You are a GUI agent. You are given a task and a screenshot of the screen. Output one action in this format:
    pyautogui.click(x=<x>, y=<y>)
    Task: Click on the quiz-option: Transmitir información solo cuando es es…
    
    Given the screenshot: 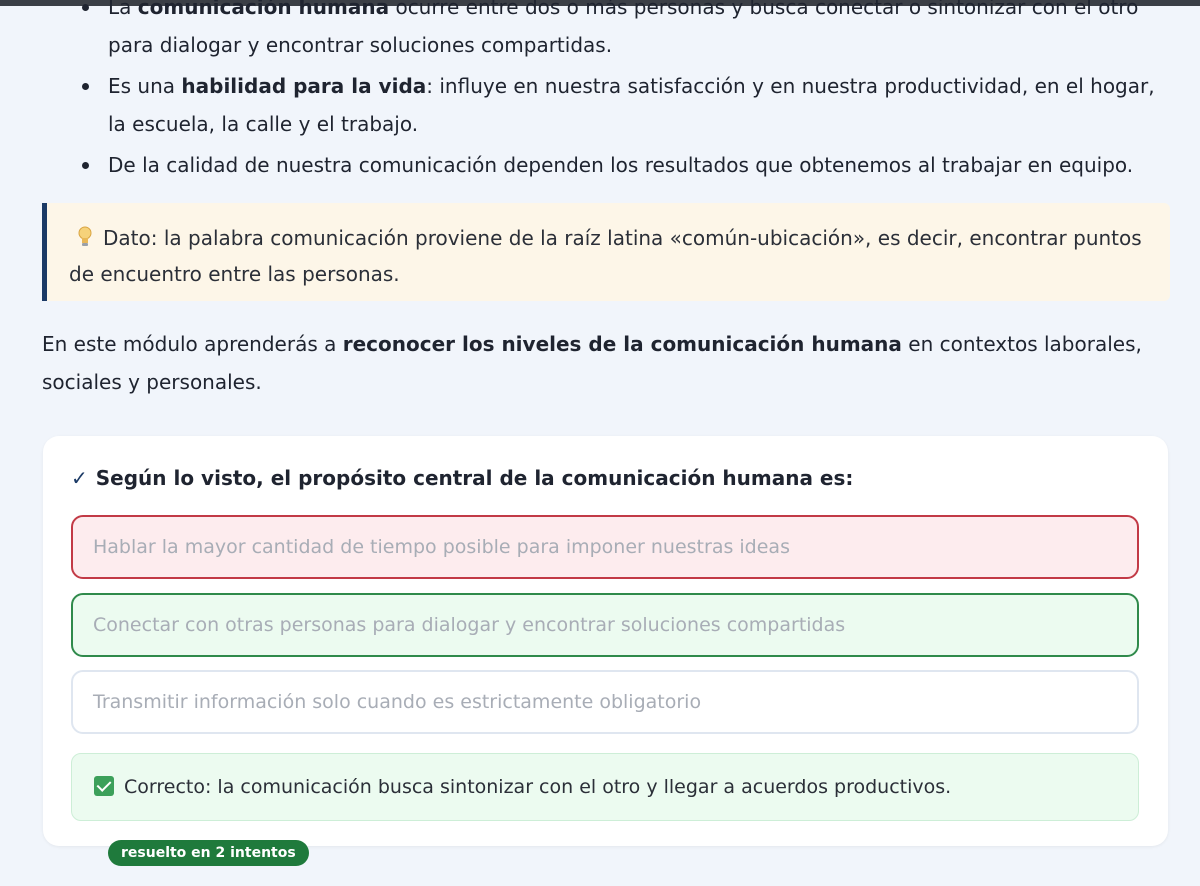 What is the action you would take?
    pyautogui.click(x=605, y=702)
    